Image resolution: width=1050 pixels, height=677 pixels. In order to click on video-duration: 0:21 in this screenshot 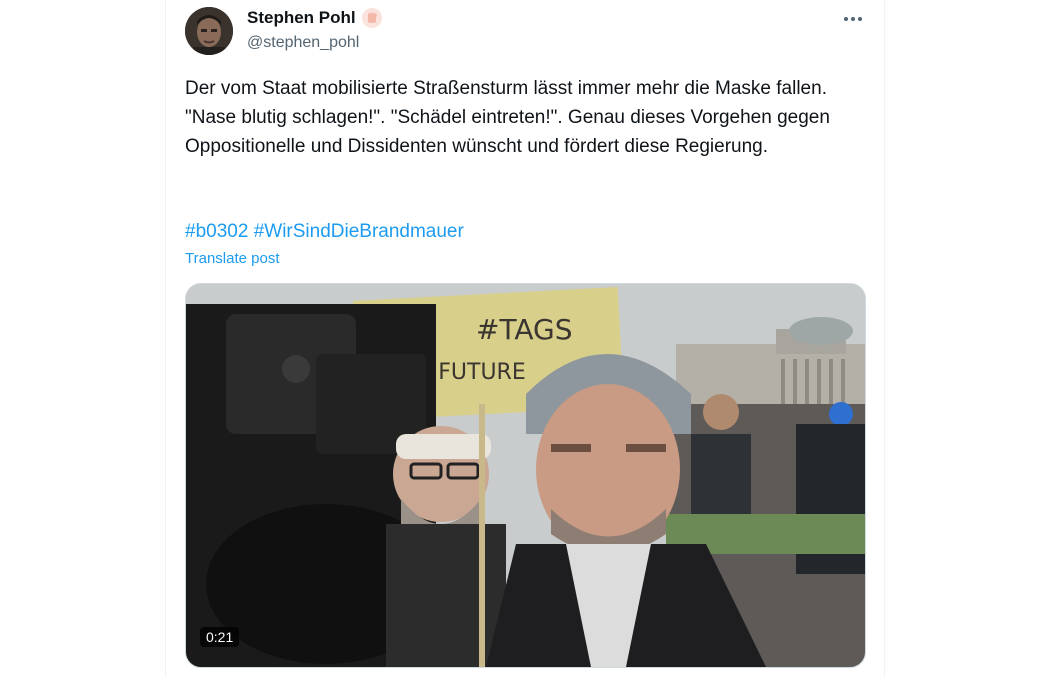, I will do `click(220, 637)`.